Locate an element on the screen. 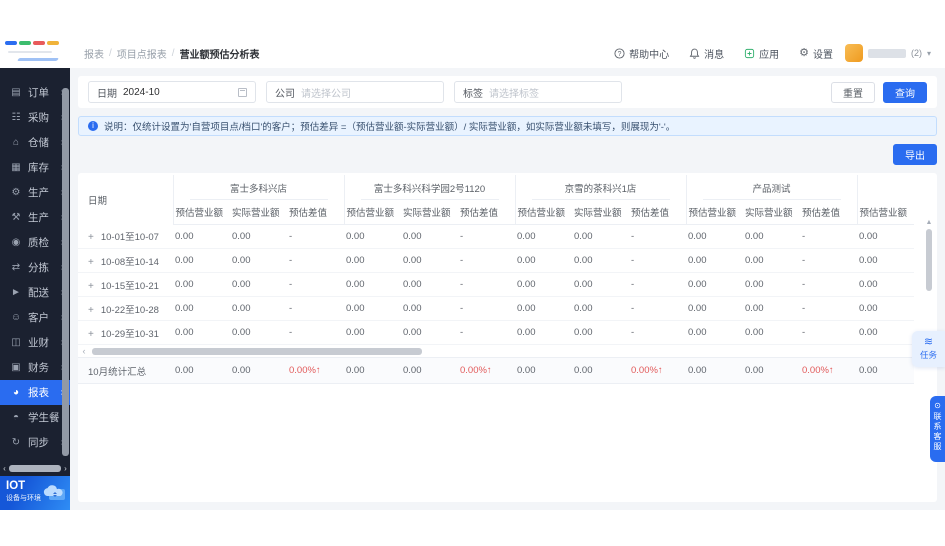 The height and width of the screenshot is (546, 945). sidebar-horizontal-scrollbar: ‹ › is located at coordinates (35, 468).